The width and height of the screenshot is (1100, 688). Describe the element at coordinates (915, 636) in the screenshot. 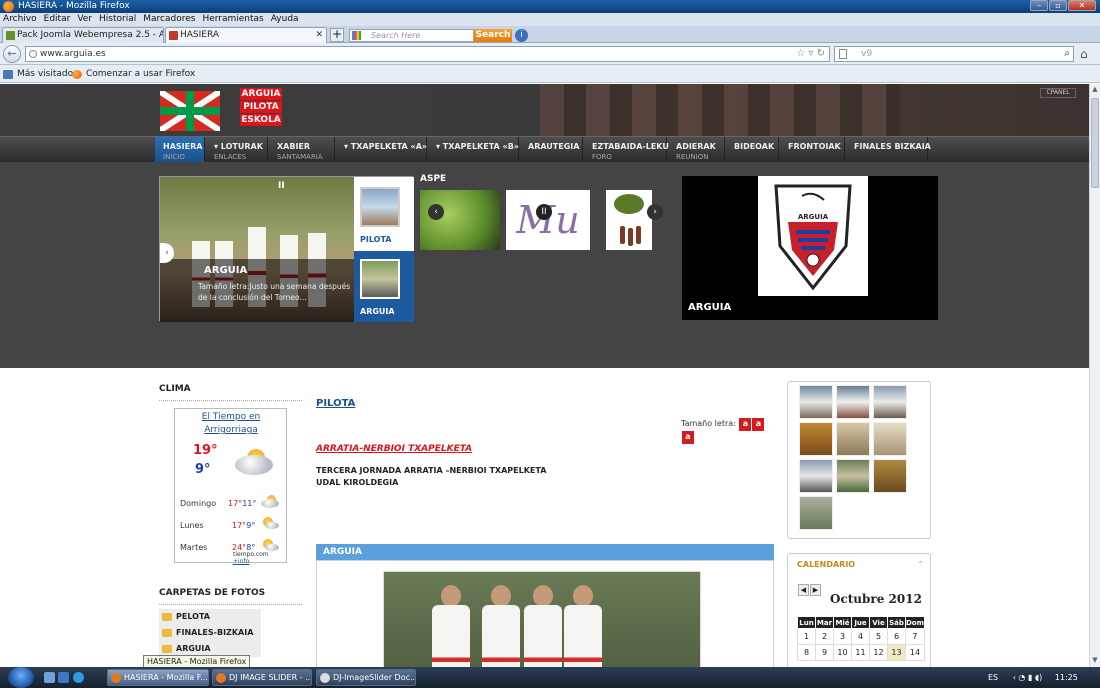

I see `calendar-day: 7` at that location.